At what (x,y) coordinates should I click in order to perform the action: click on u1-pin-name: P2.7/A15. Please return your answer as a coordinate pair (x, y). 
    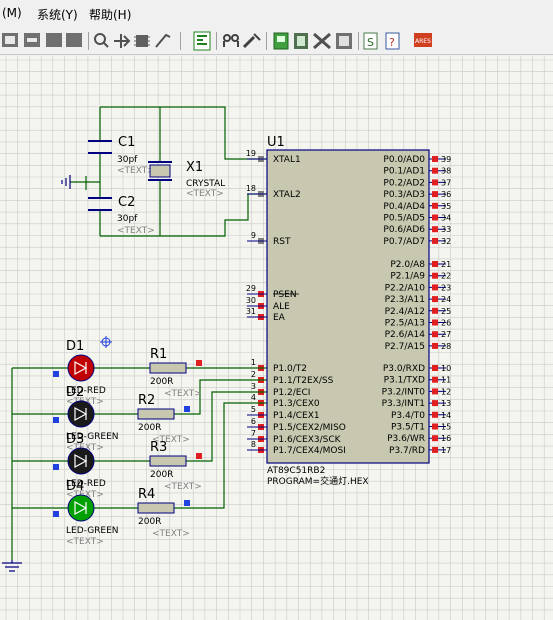
    Looking at the image, I should click on (405, 347).